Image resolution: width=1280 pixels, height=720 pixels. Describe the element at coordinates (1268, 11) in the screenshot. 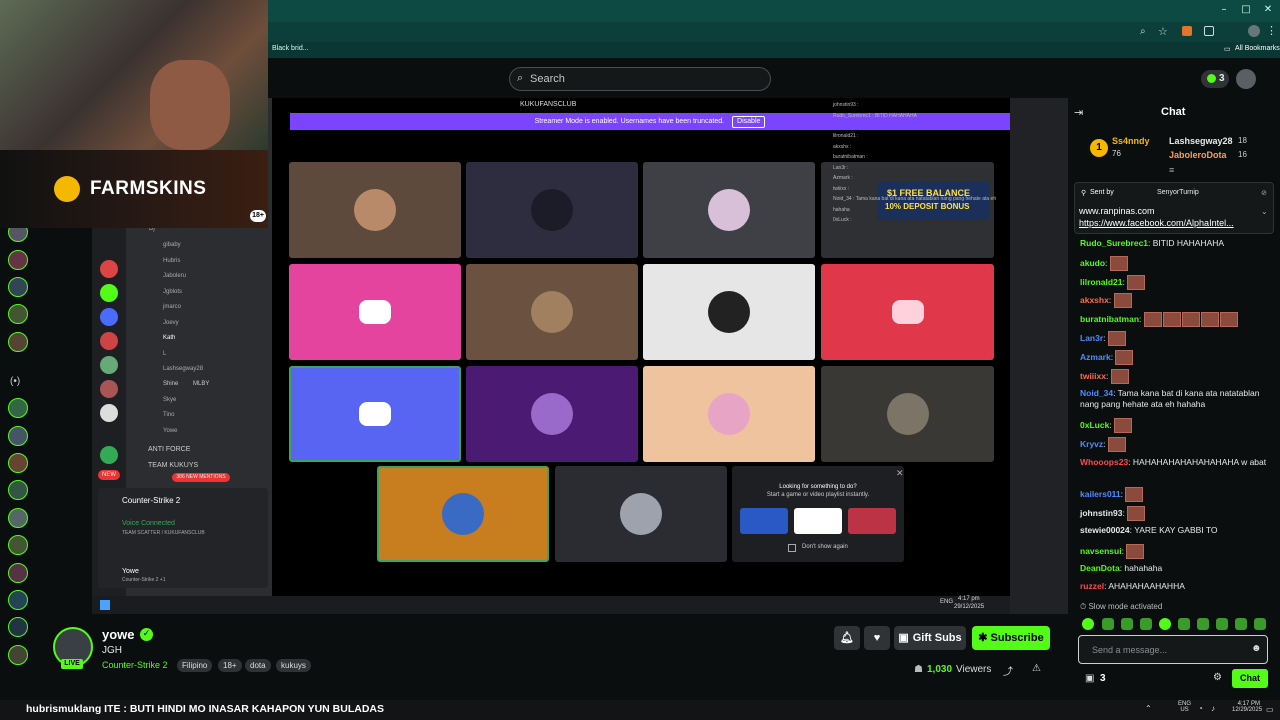

I see `close-window-icon: ✕` at that location.